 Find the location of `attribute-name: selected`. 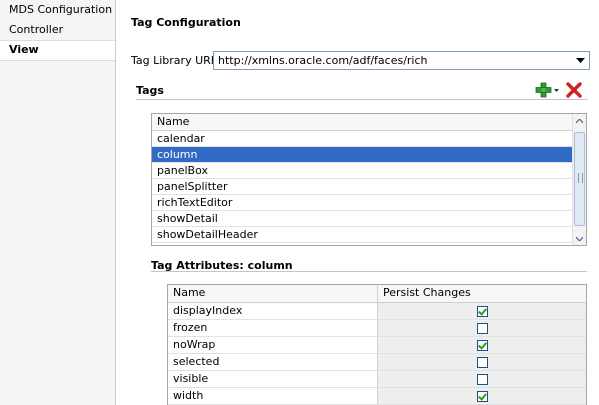

attribute-name: selected is located at coordinates (273, 362).